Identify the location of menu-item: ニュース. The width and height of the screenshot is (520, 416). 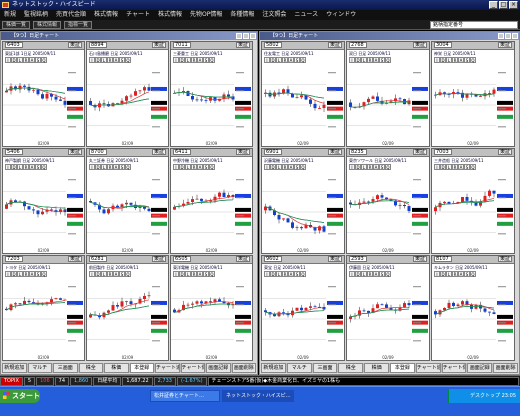
(306, 15).